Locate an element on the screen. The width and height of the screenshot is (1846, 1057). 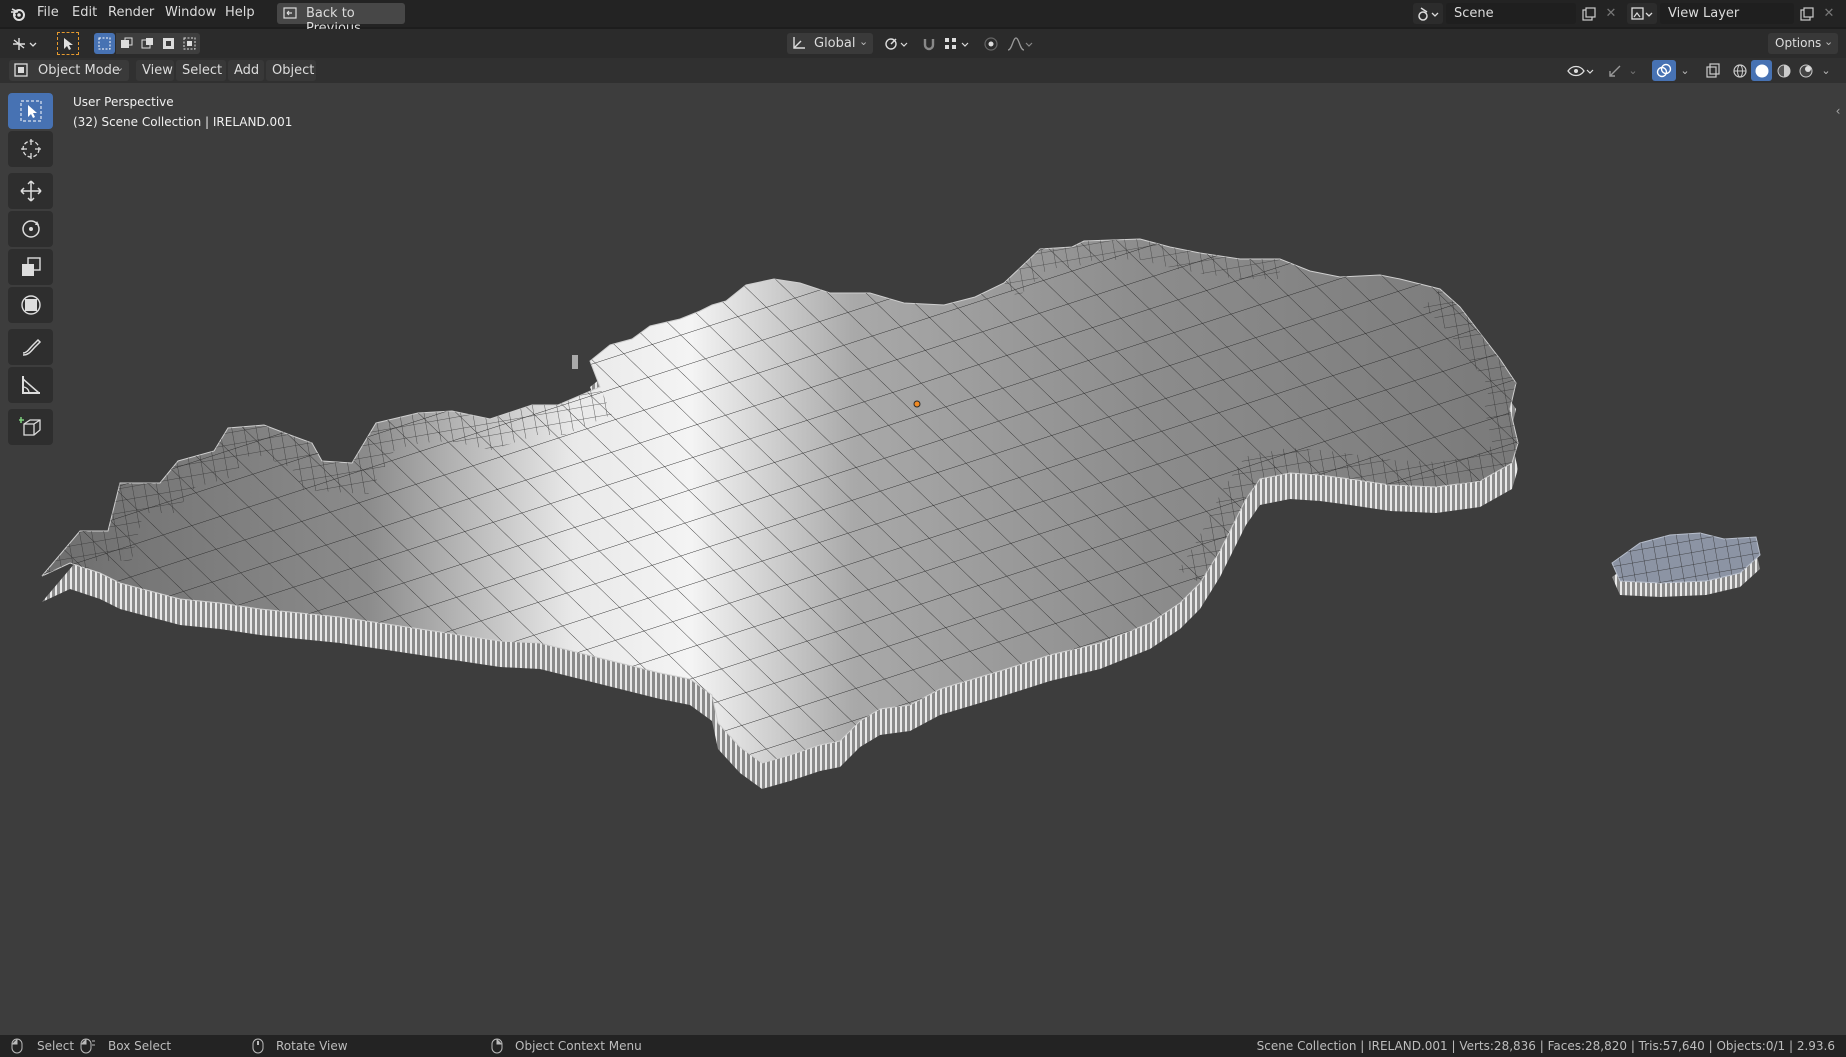
transform-icon is located at coordinates (30, 305).